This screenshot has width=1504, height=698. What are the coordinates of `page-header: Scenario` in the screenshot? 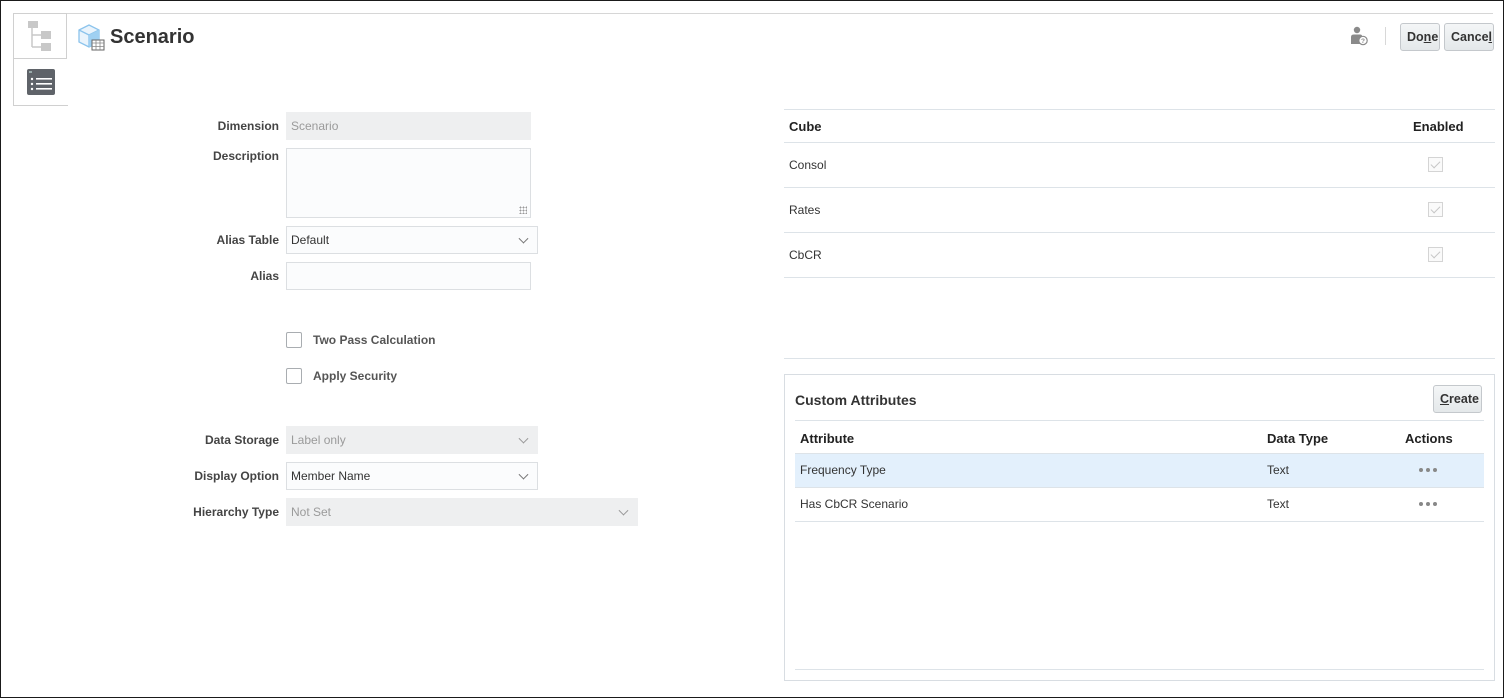 It's located at (135, 37).